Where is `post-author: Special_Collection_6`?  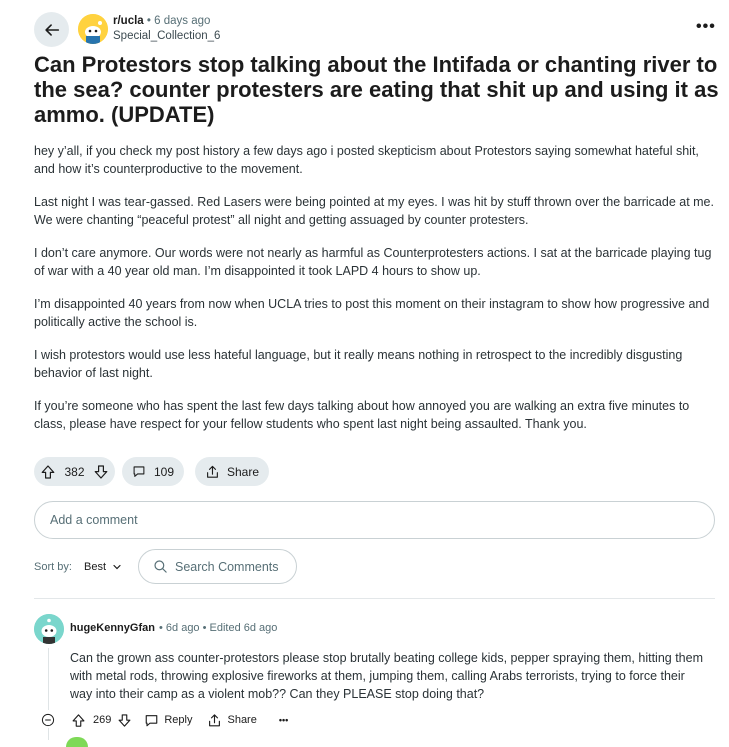 post-author: Special_Collection_6 is located at coordinates (166, 36).